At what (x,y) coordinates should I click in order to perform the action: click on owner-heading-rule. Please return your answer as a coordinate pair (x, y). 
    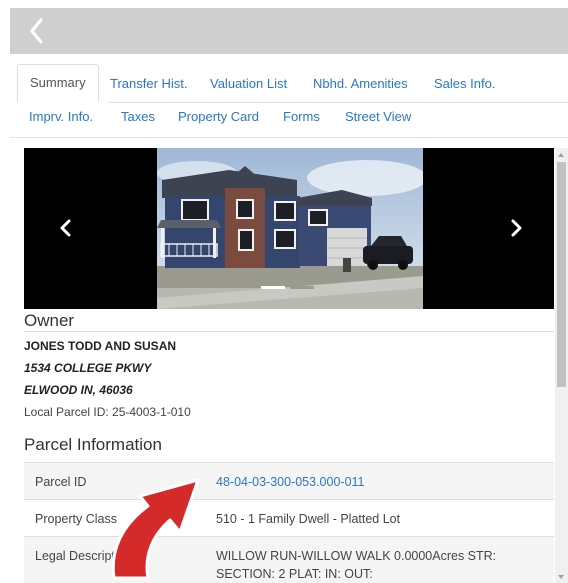
    Looking at the image, I should click on (289, 331).